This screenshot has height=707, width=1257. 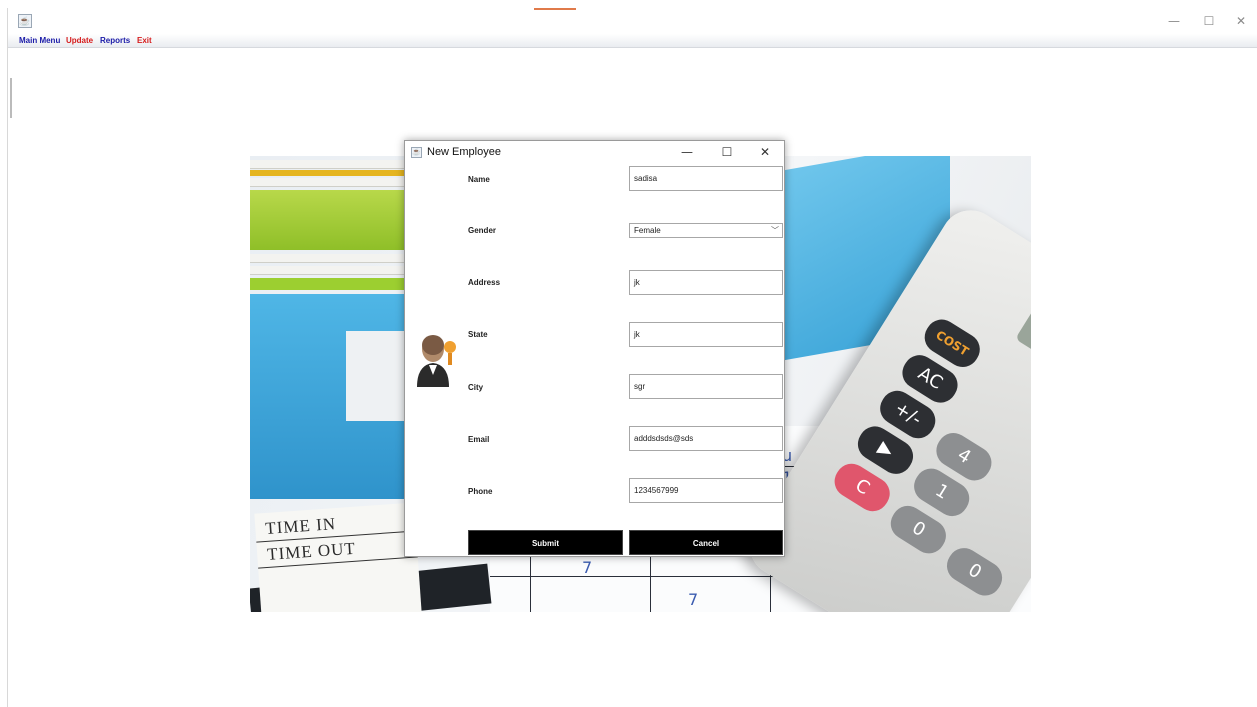 I want to click on phone-field: 1234567999, so click(x=706, y=490).